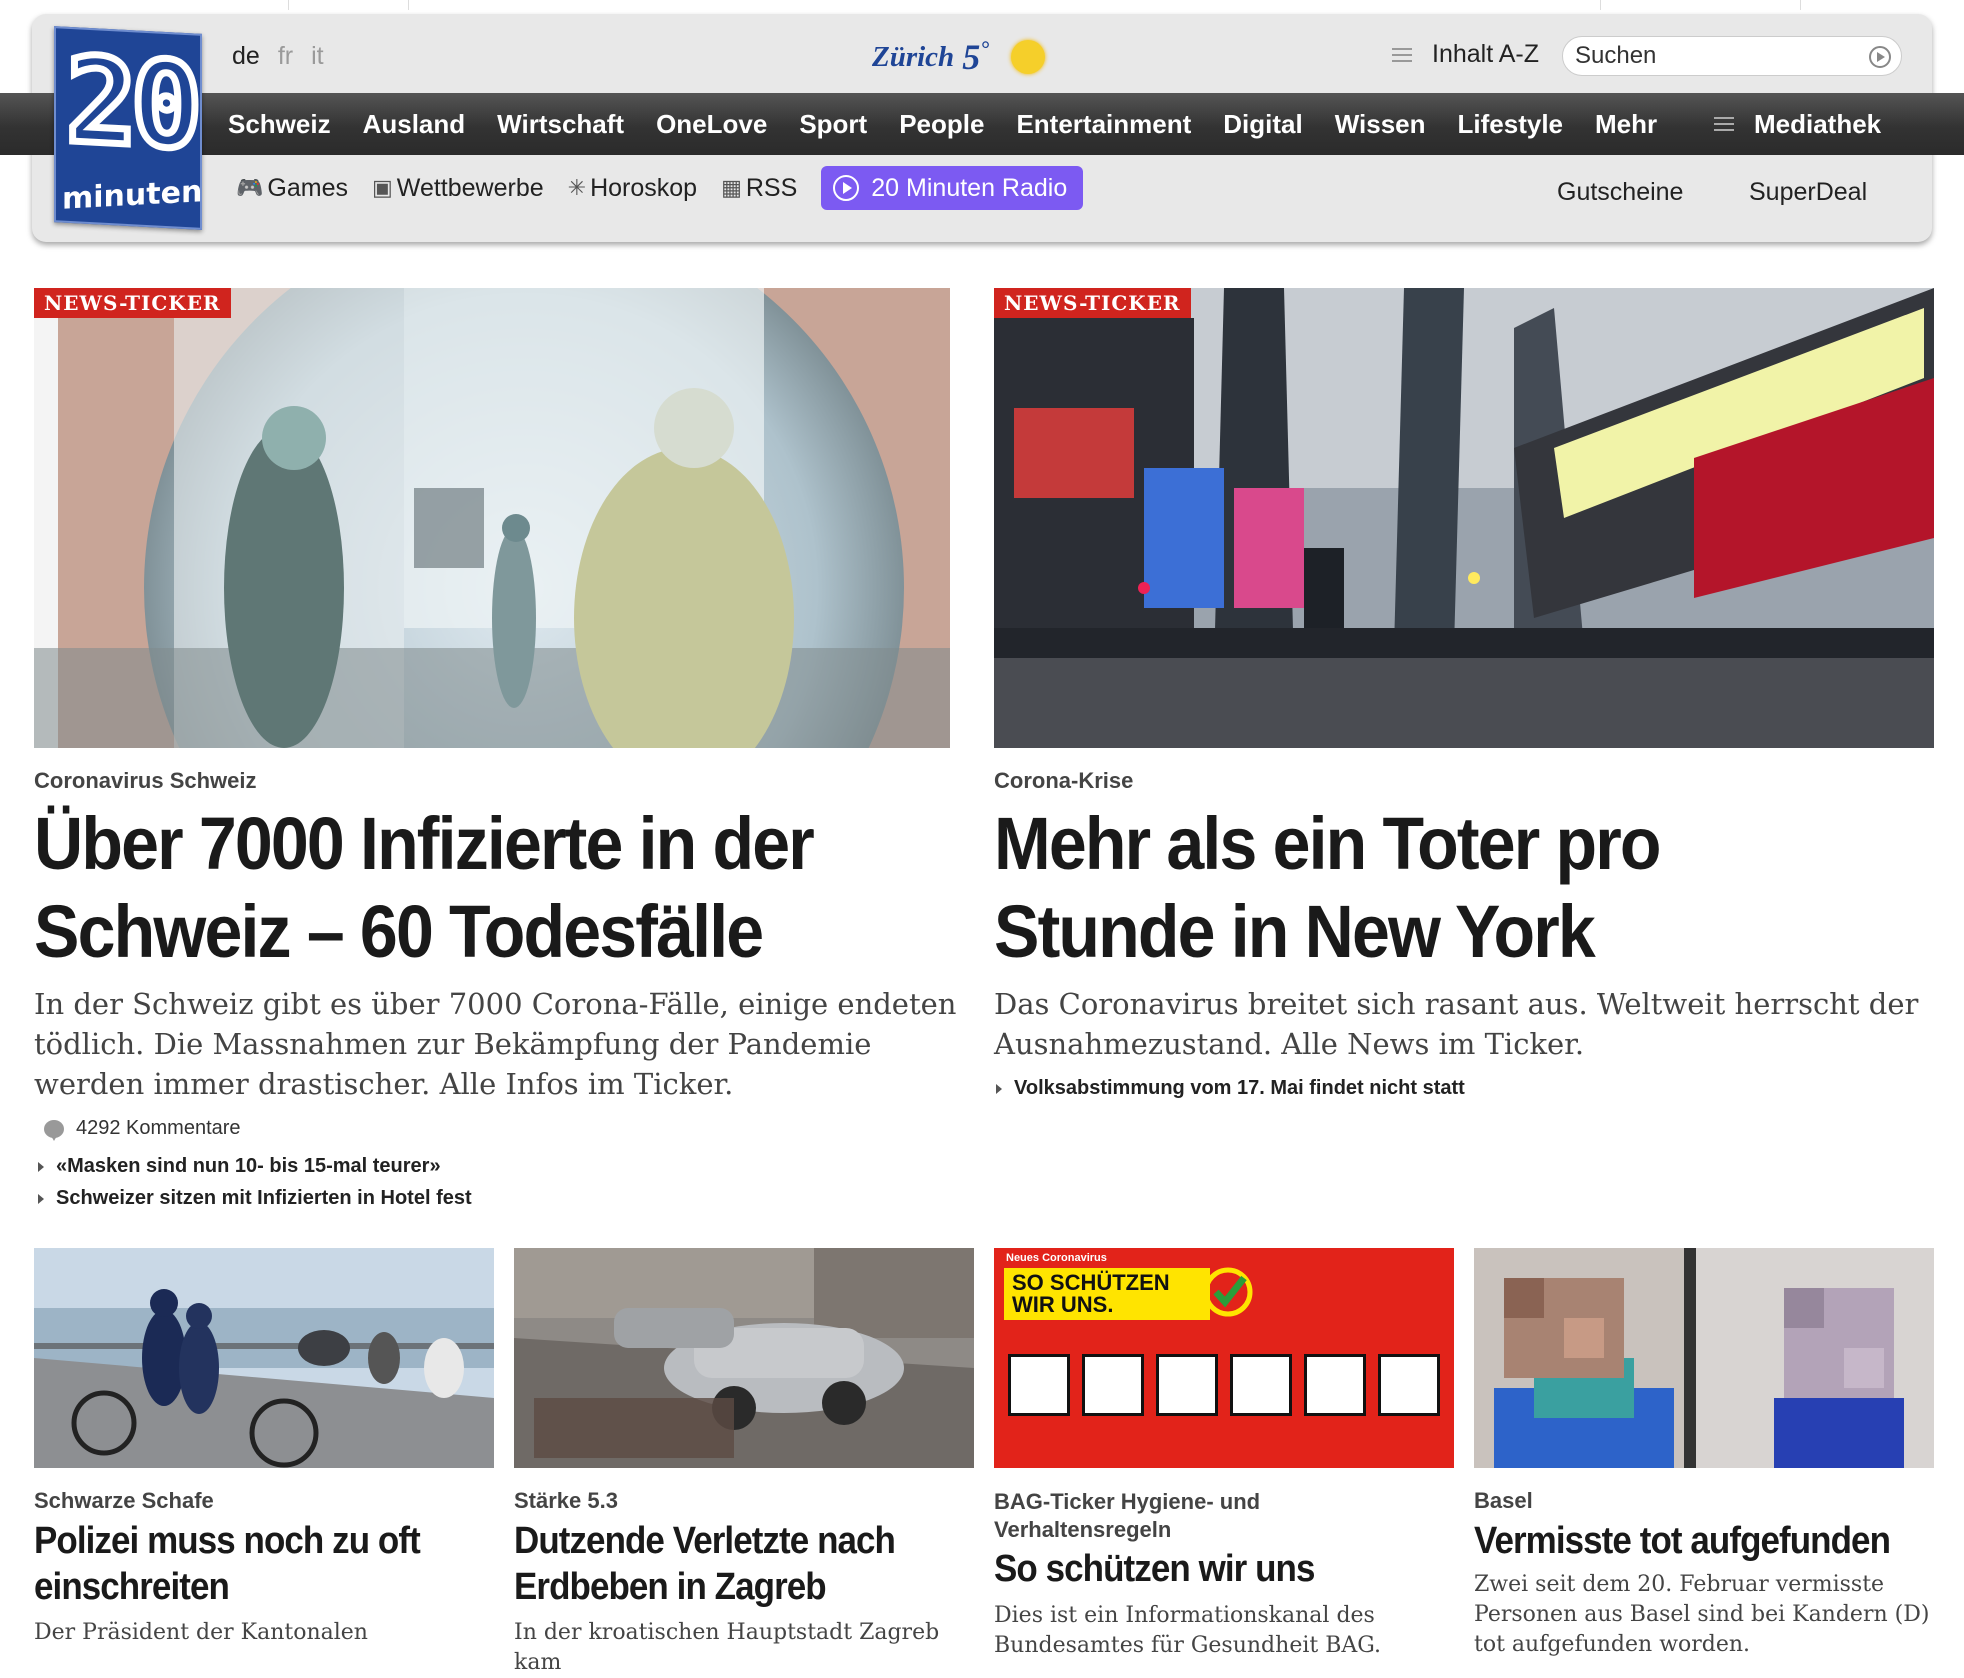 The image size is (1964, 1678). I want to click on comment-bubble-icon, so click(54, 1130).